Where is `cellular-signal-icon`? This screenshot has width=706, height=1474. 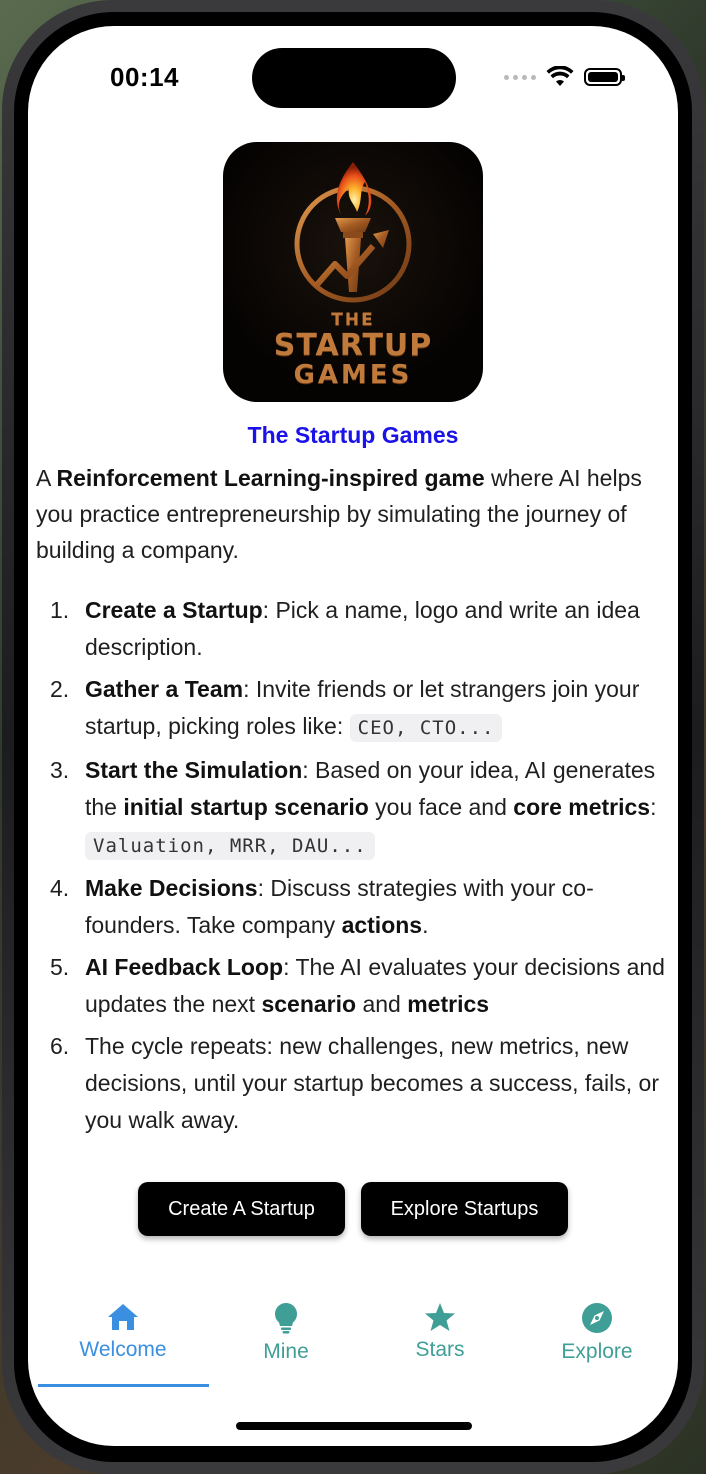
cellular-signal-icon is located at coordinates (520, 77).